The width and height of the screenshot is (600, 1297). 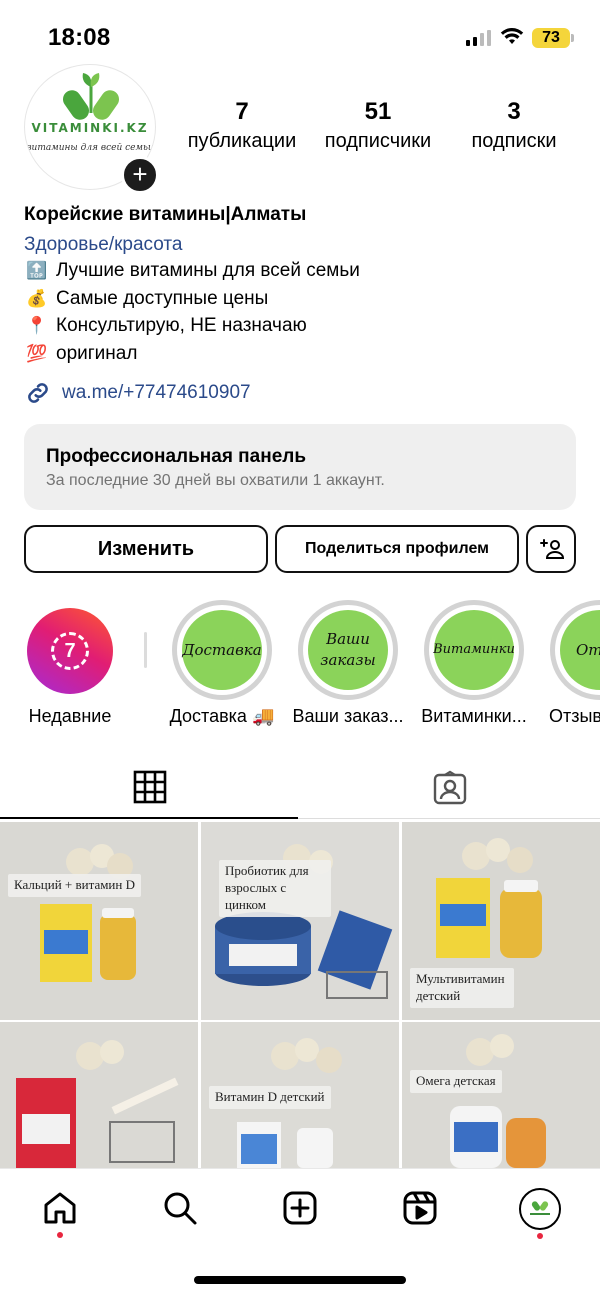 I want to click on highlight-vitamins: Витаминки, so click(x=474, y=650).